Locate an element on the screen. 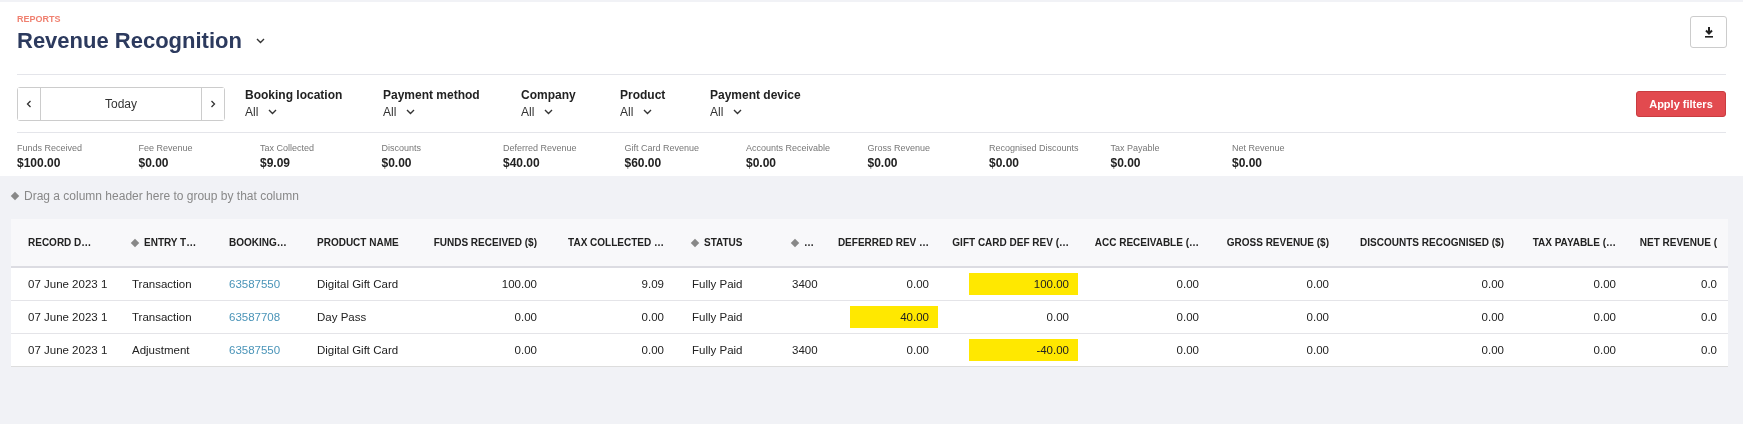  date-range-field: Today is located at coordinates (121, 103).